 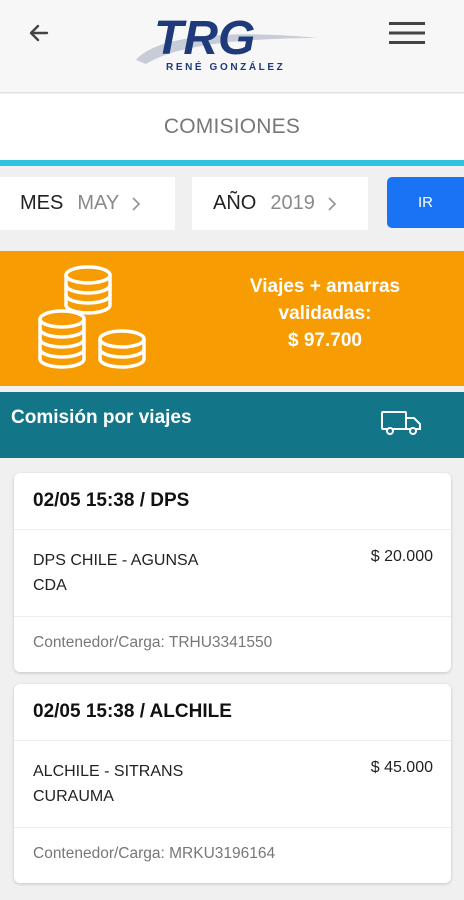 I want to click on month-value: MAY, so click(x=98, y=203).